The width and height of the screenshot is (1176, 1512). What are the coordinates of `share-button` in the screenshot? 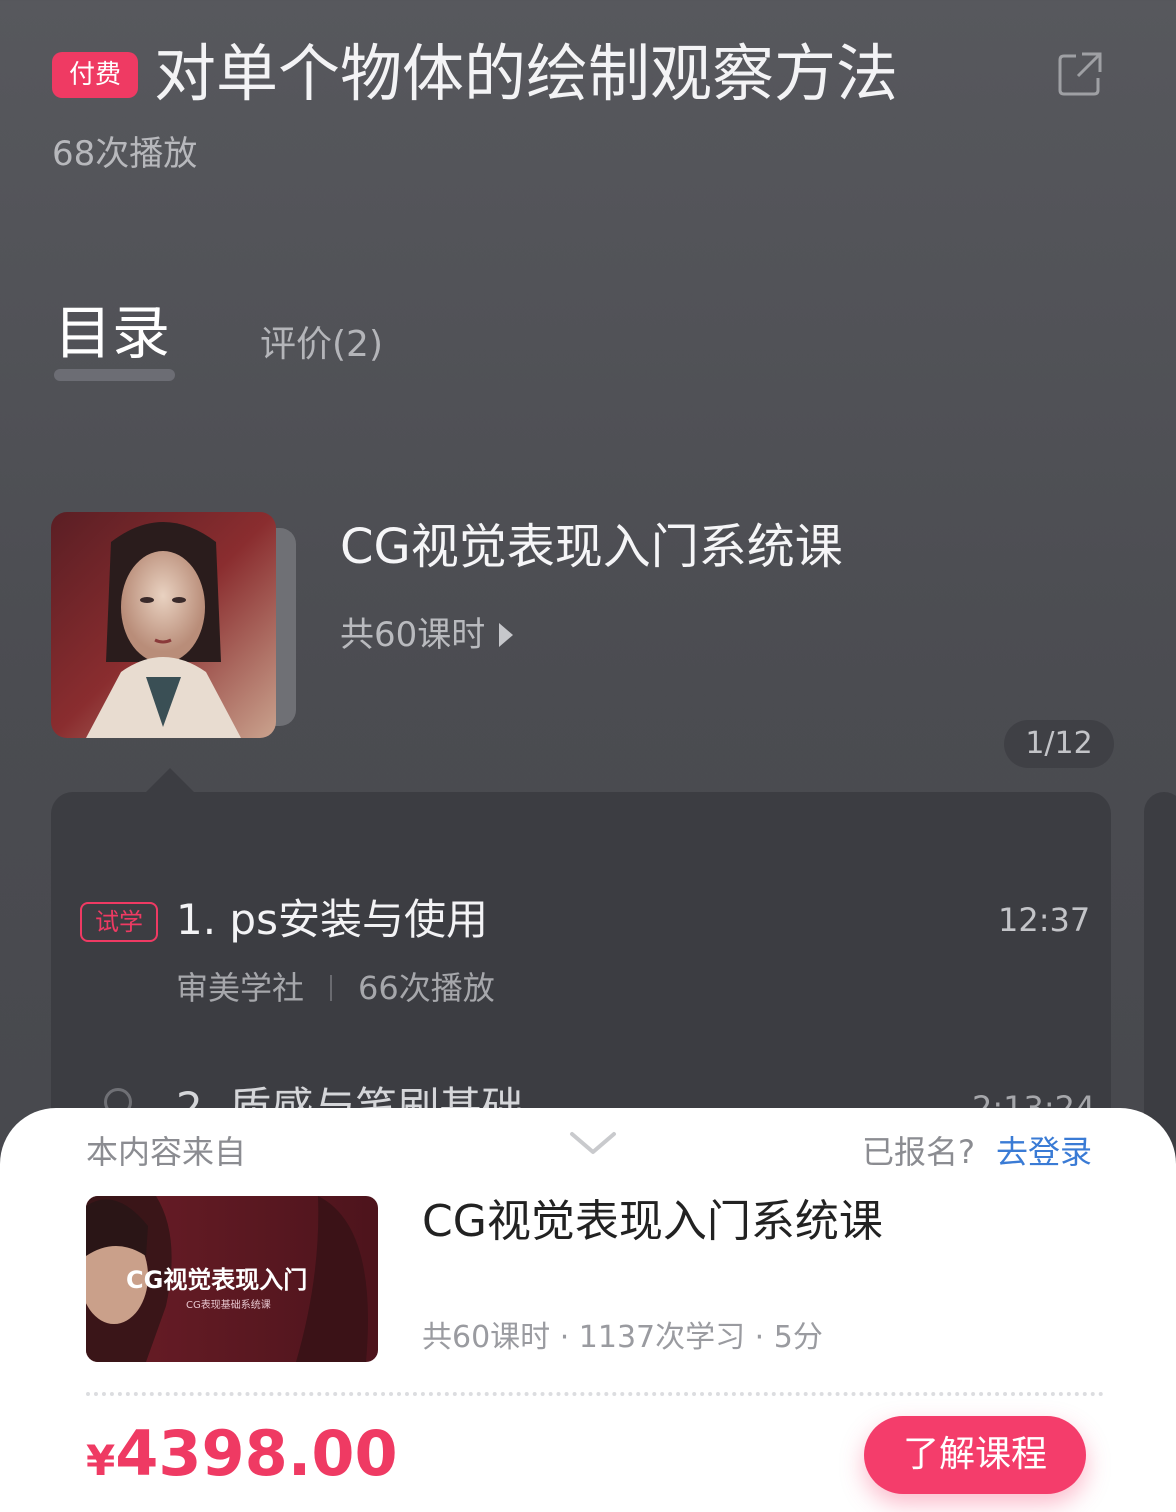 It's located at (1080, 74).